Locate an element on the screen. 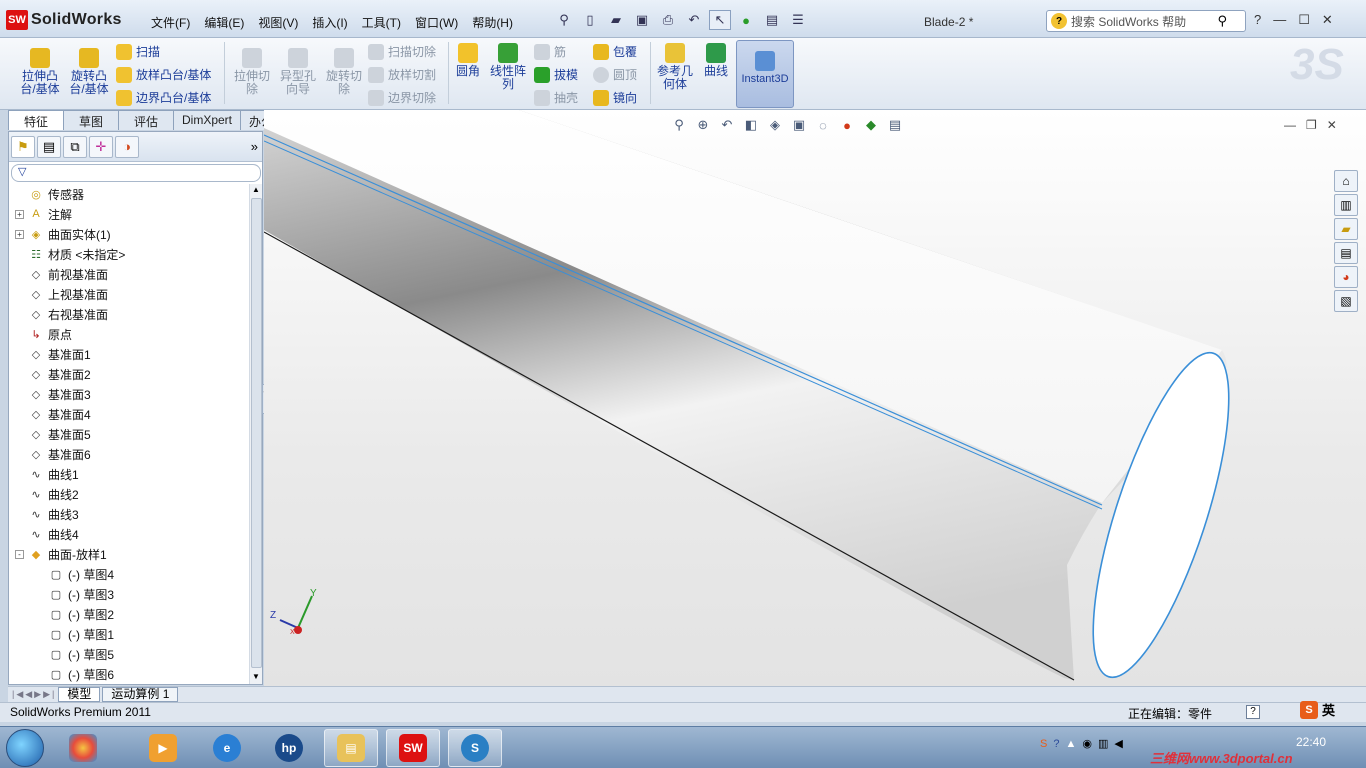 Image resolution: width=1366 pixels, height=768 pixels. help-search-box: ? 搜索 SolidWorks 帮助 ⚲ is located at coordinates (1146, 21).